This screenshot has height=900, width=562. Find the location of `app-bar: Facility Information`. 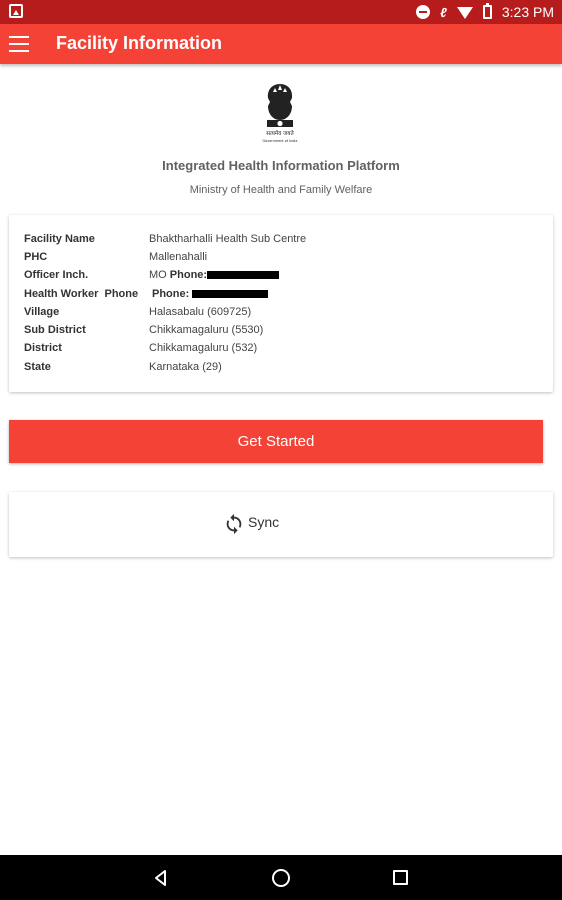

app-bar: Facility Information is located at coordinates (281, 44).